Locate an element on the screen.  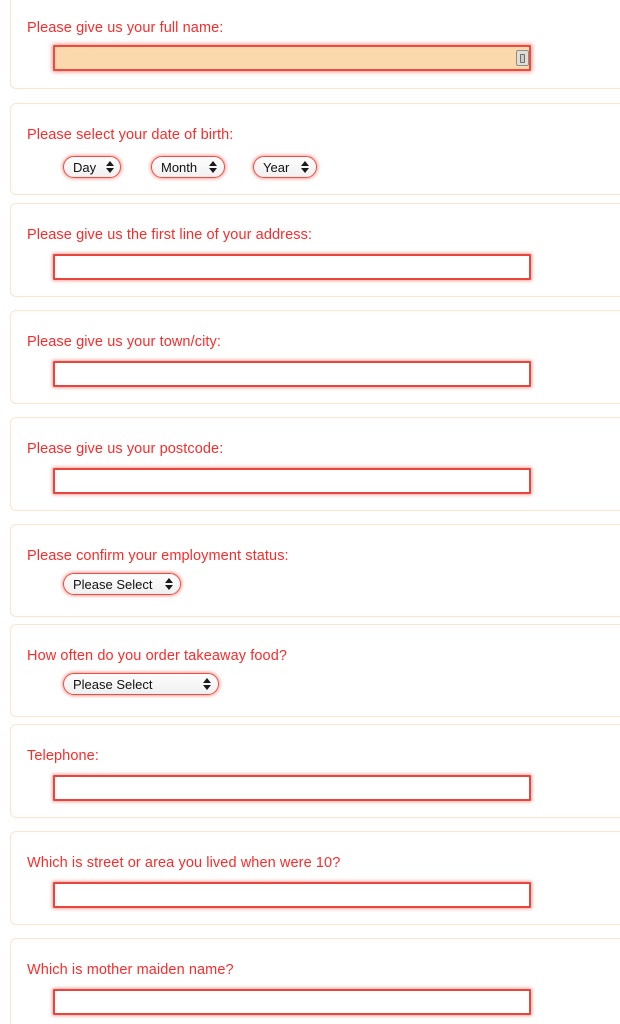
section-telephone: Telephone: is located at coordinates (315, 771).